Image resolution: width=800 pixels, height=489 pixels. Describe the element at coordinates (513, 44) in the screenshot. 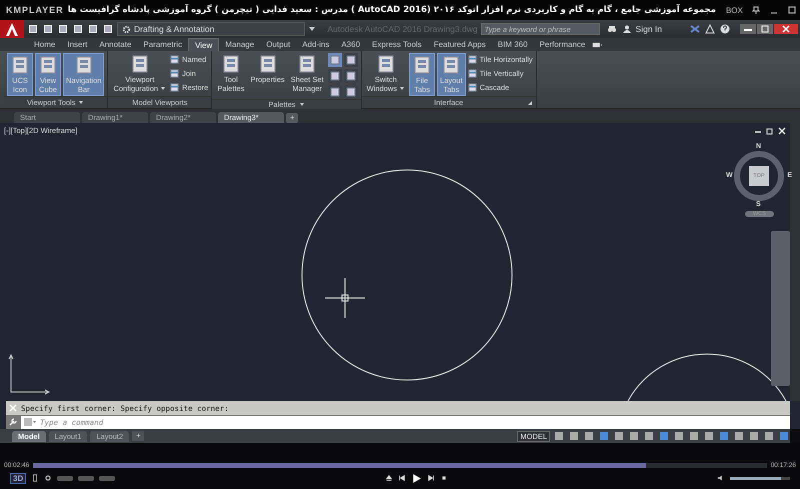

I see `ribbon-tab: BIM 360` at that location.